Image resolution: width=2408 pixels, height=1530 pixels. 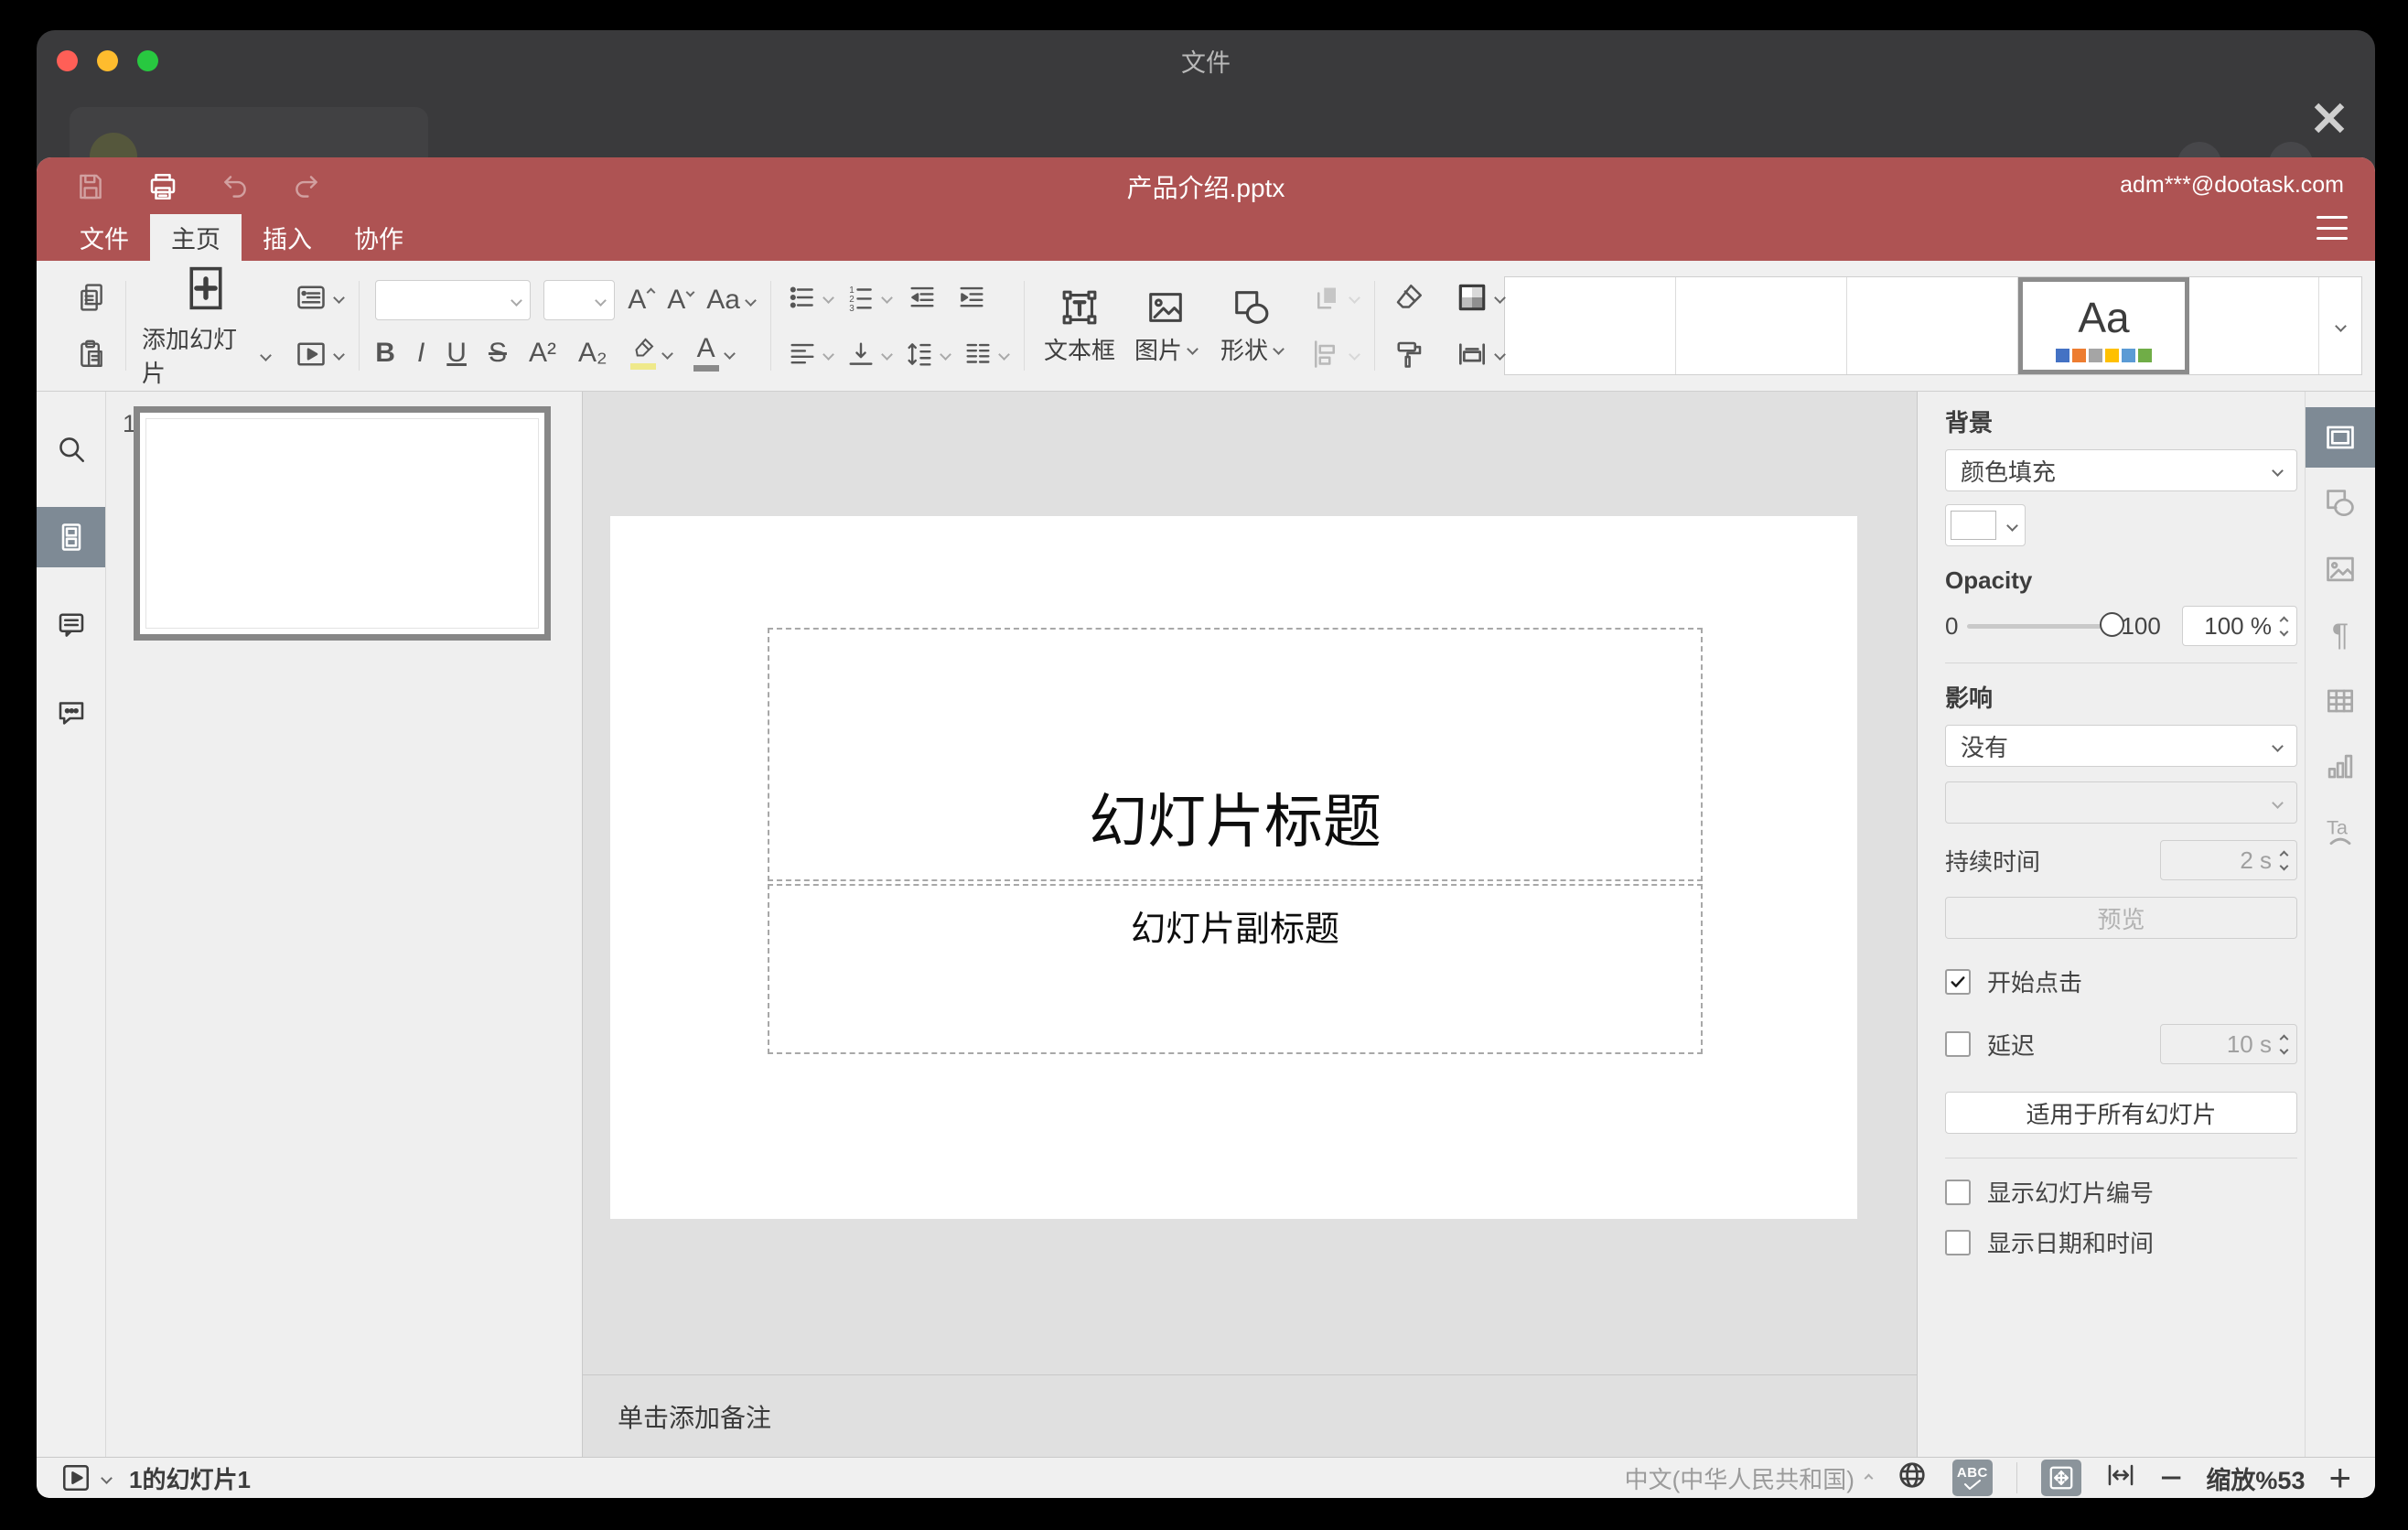 I want to click on effect-dropdown: 没有, so click(x=2121, y=746).